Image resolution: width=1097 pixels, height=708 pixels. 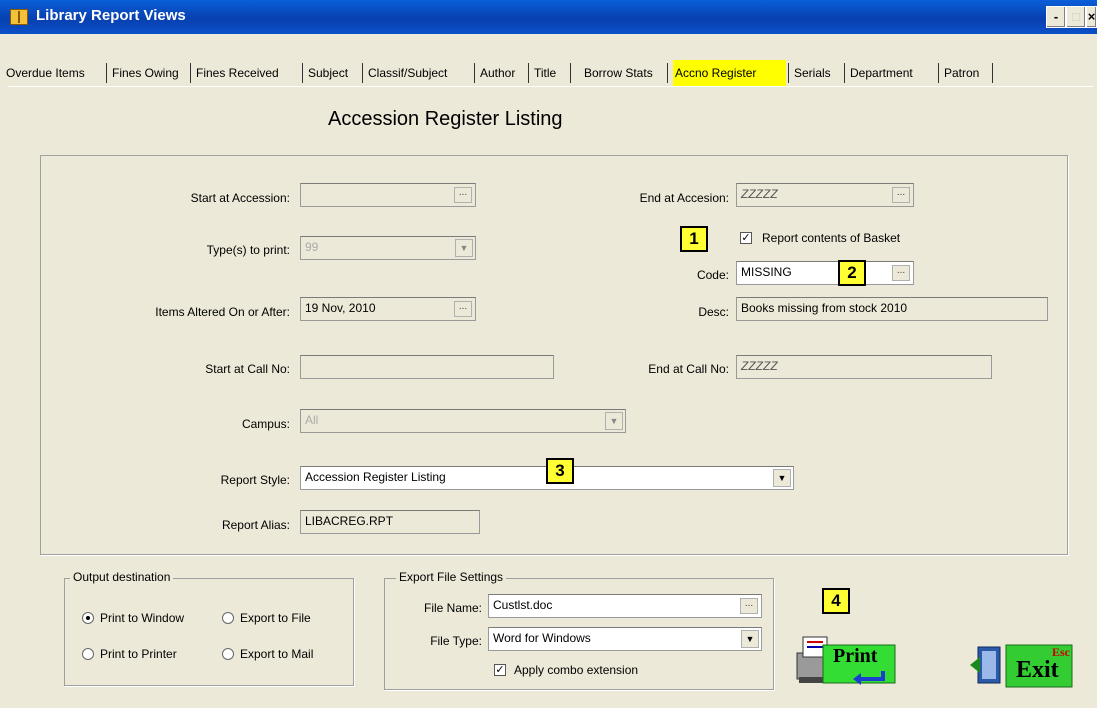 What do you see at coordinates (340, 308) in the screenshot?
I see `items-altered-value: 19 Nov, 2010` at bounding box center [340, 308].